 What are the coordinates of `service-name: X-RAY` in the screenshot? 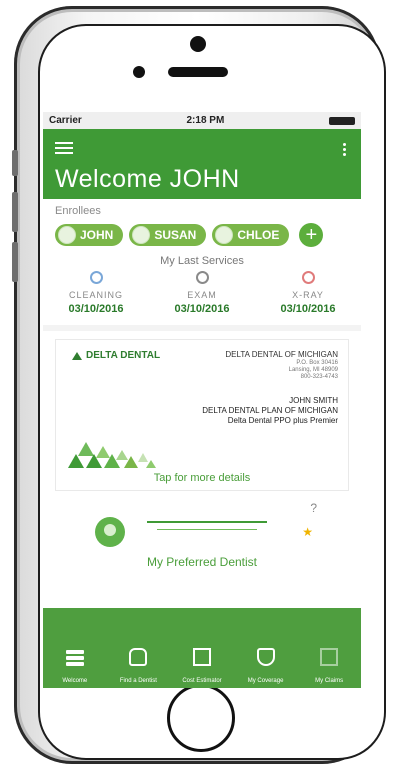 It's located at (308, 295).